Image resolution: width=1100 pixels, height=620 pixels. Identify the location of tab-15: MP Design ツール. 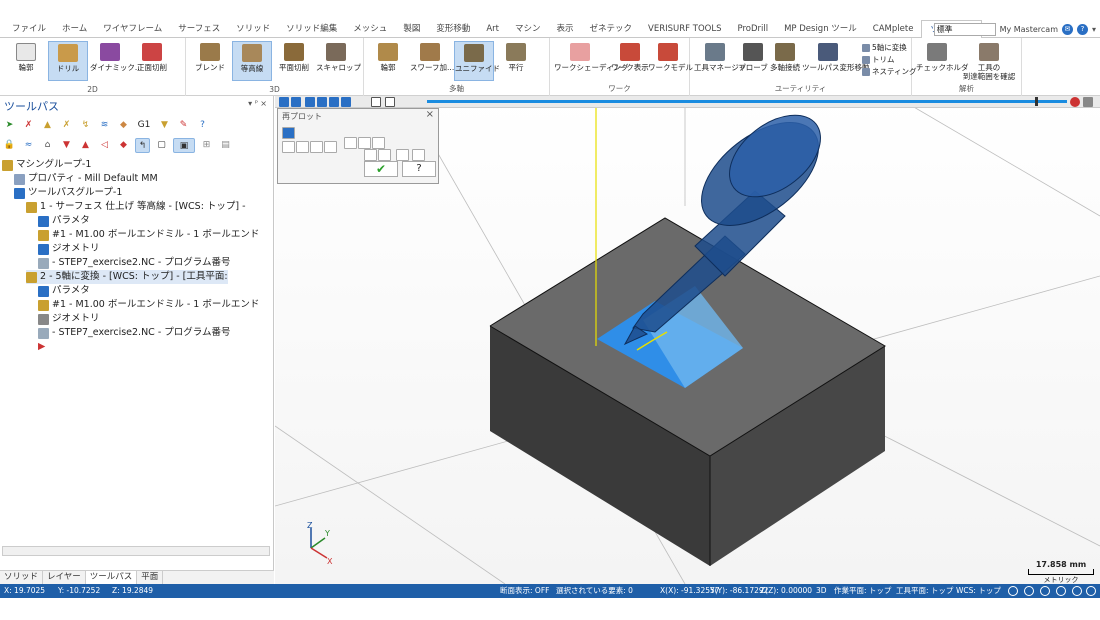
(820, 29).